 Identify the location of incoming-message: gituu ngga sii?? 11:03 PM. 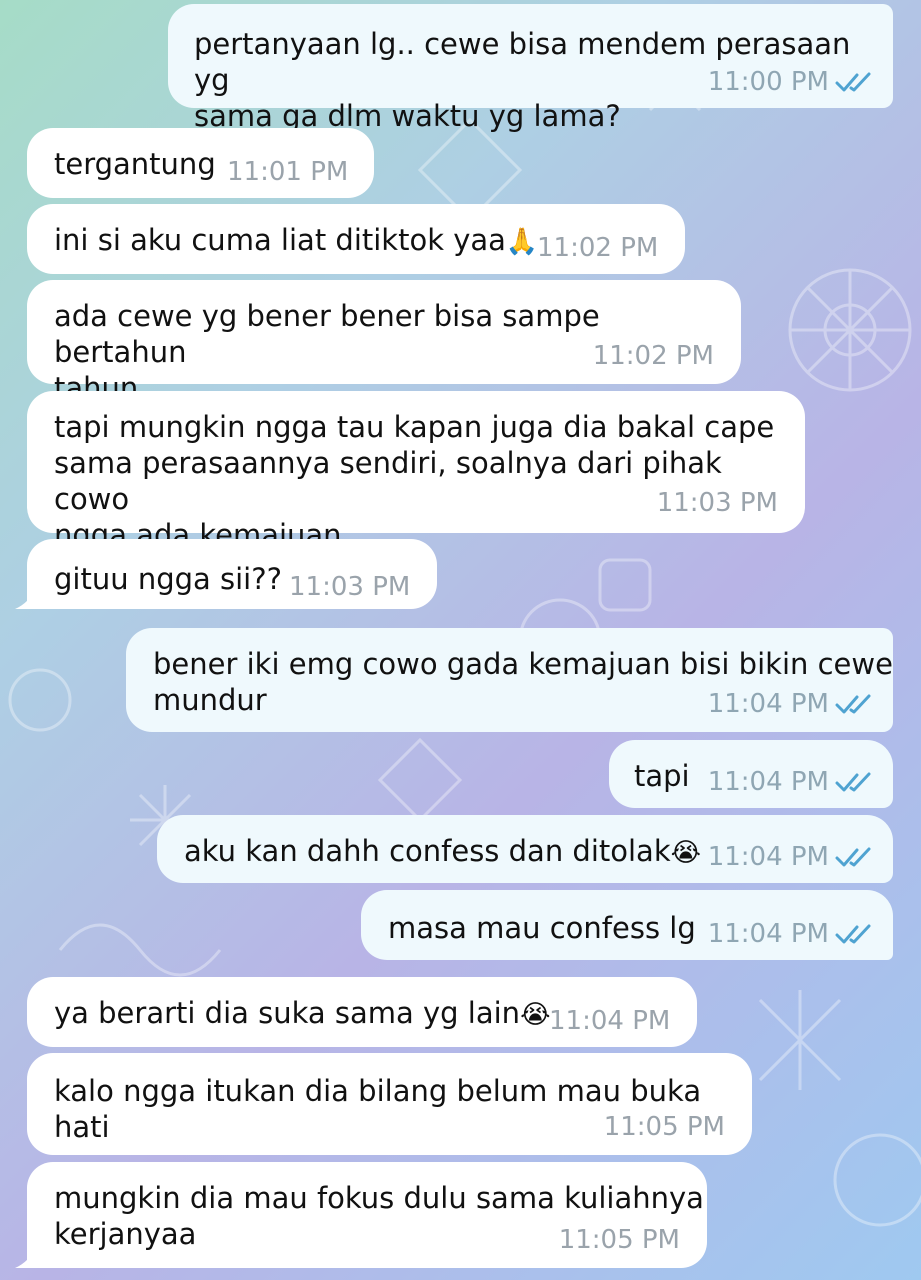
(226, 574).